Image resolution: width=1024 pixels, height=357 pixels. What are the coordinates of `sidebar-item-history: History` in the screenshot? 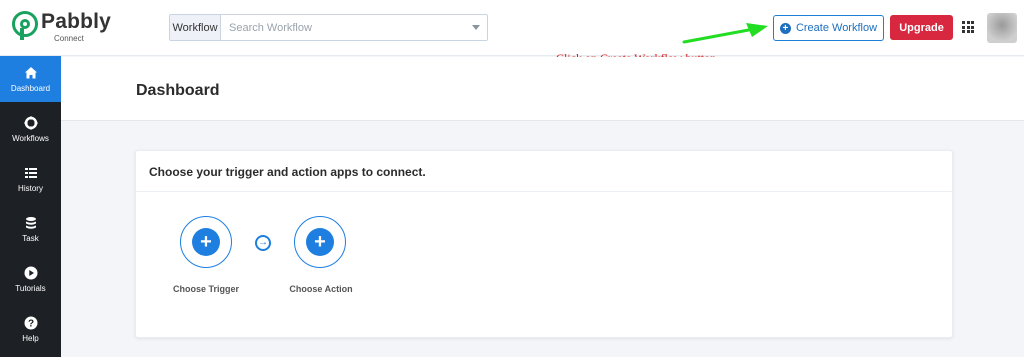 It's located at (30, 179).